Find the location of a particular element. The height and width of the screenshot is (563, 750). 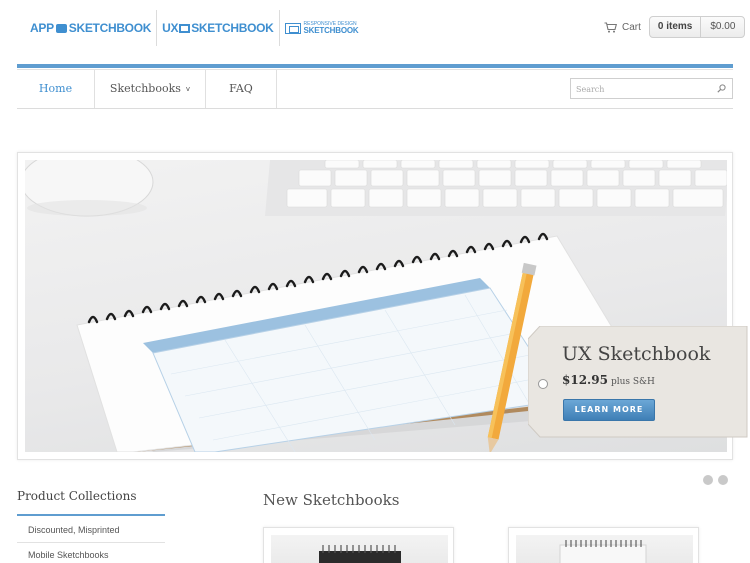

logo-app-sketchbook: APP SKETCHBOOK is located at coordinates (90, 28).